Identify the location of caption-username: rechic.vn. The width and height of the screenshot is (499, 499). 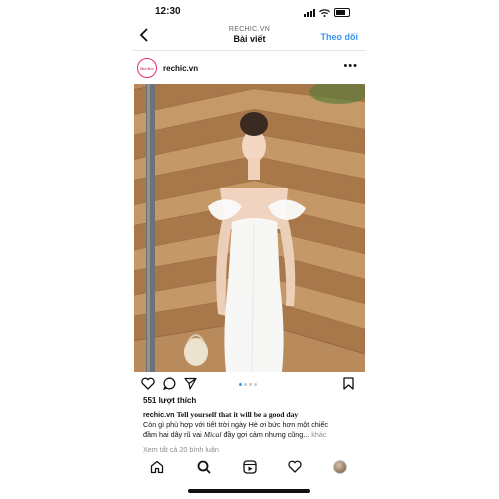
(159, 414).